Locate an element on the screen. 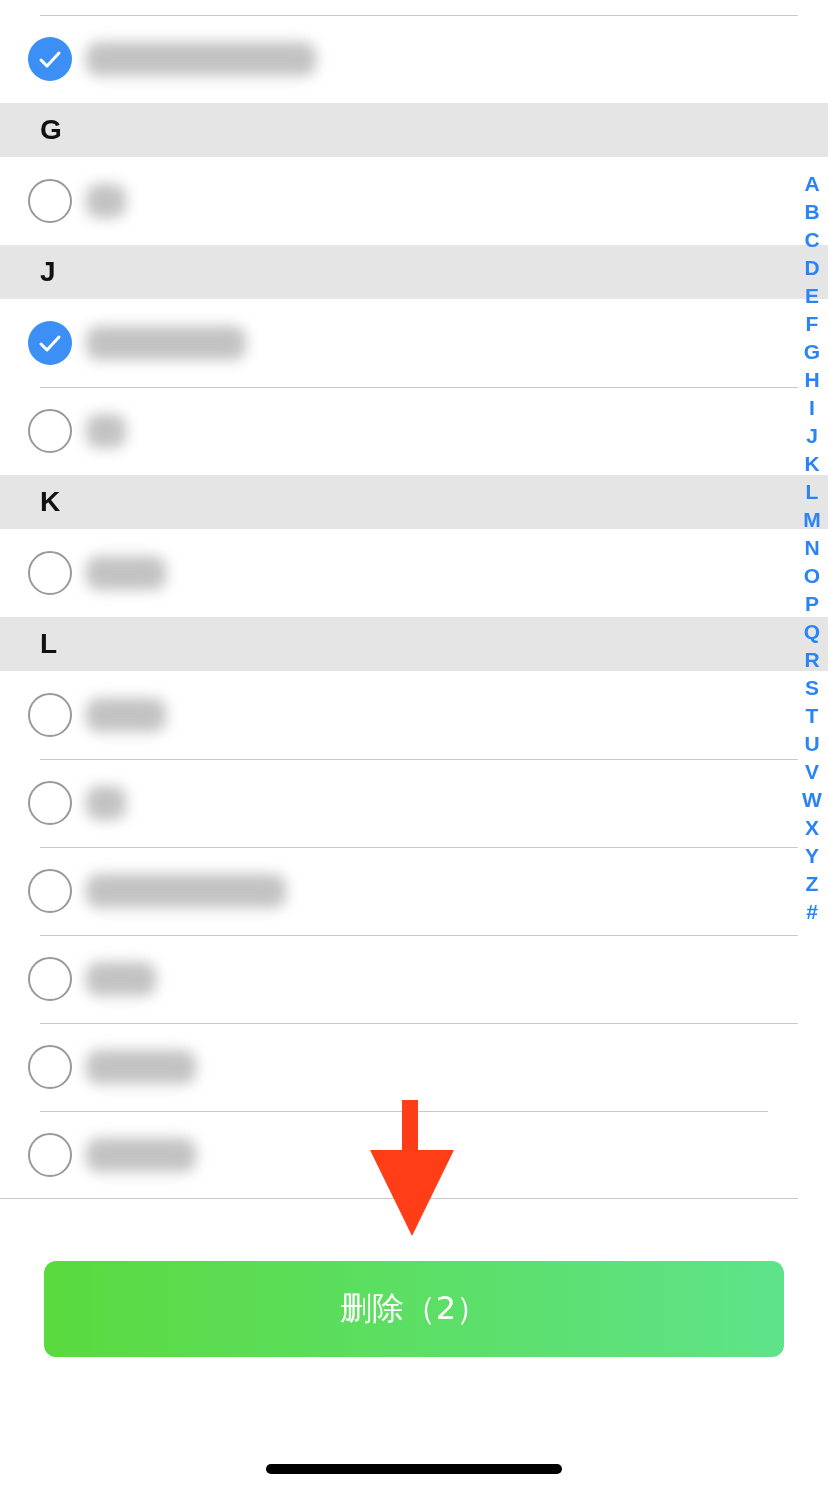 This screenshot has width=828, height=1490. index-letter: S is located at coordinates (812, 688).